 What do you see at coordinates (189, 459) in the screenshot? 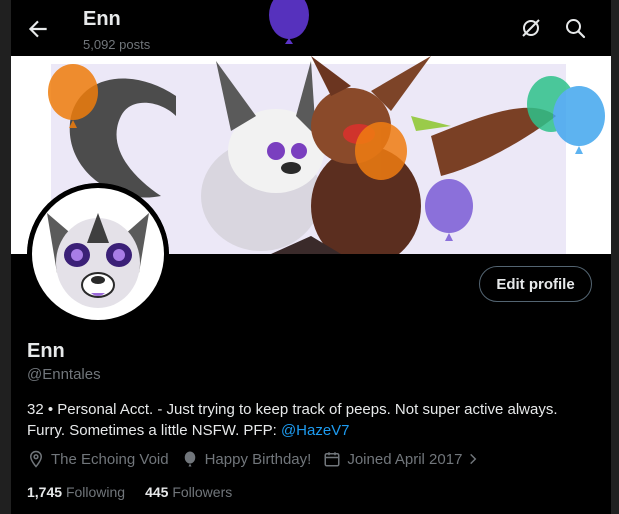
I see `balloon-icon` at bounding box center [189, 459].